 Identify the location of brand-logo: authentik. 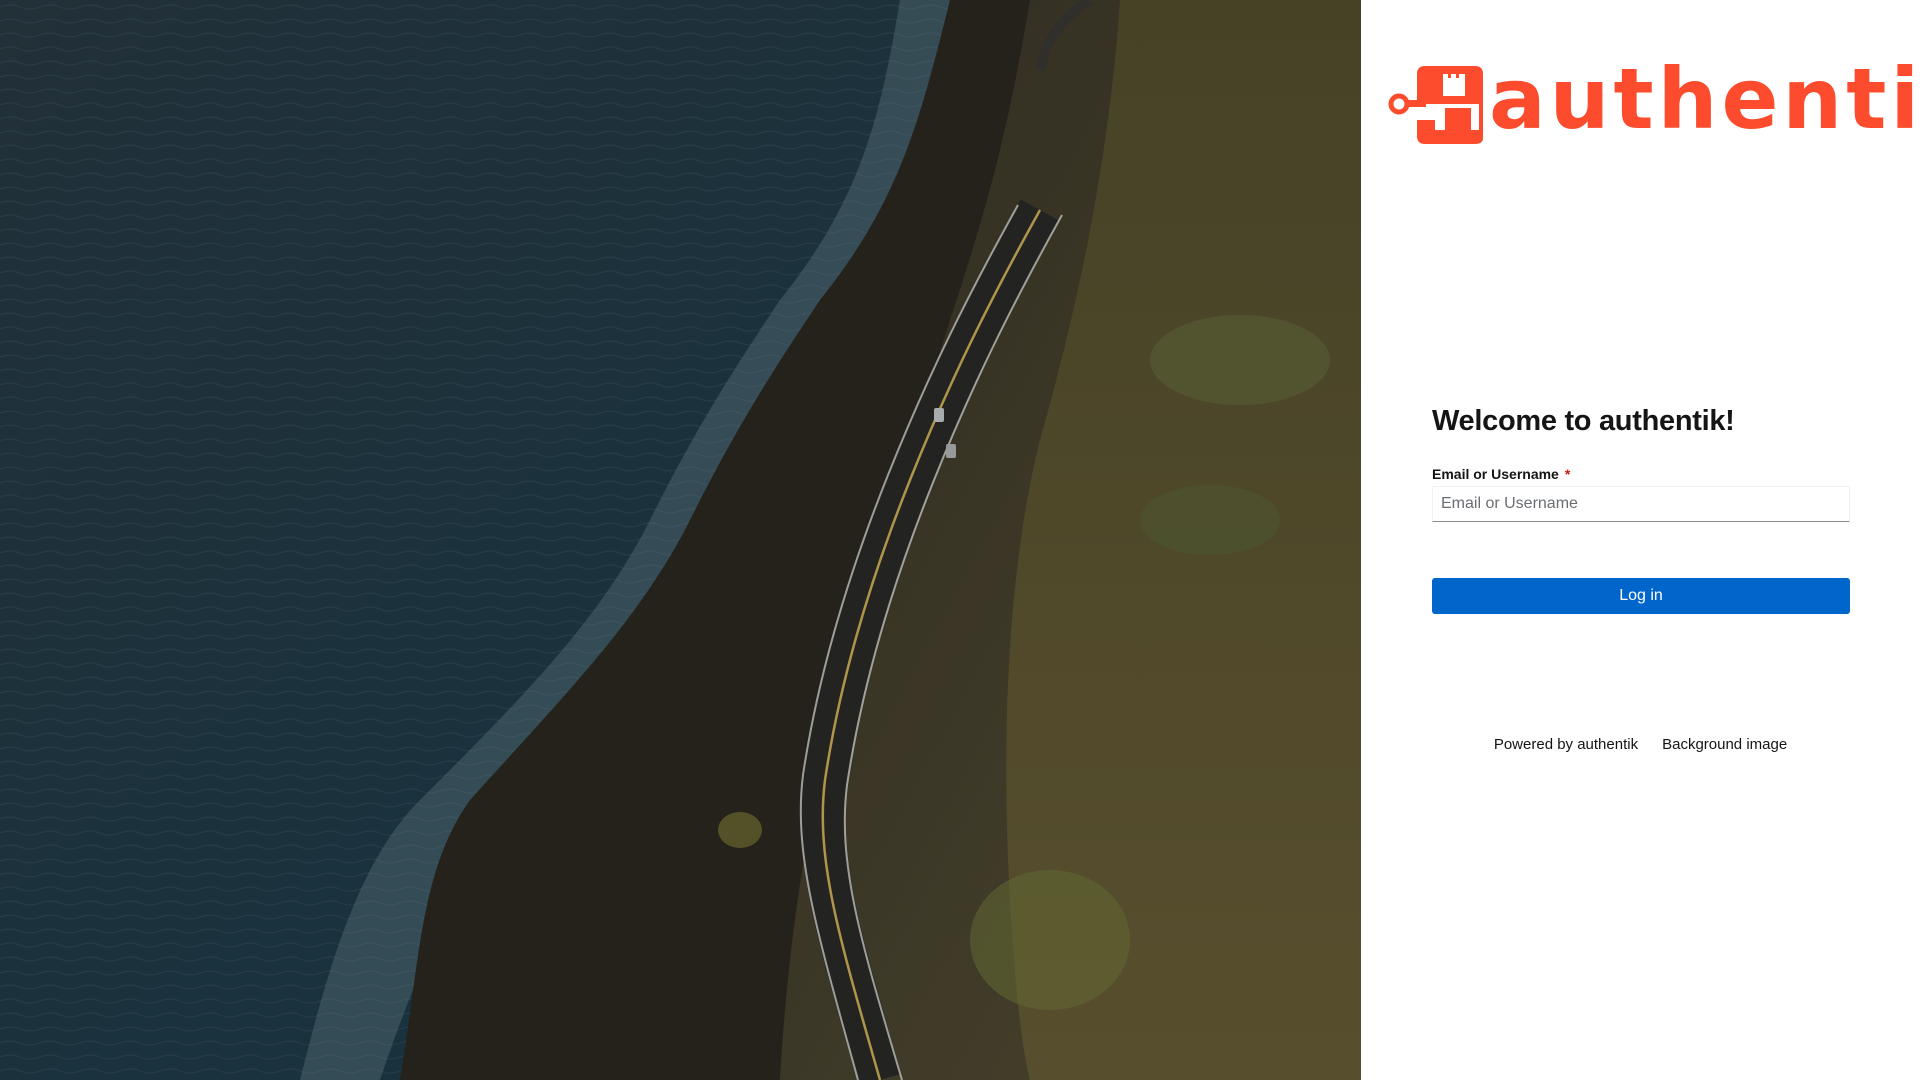
(1653, 100).